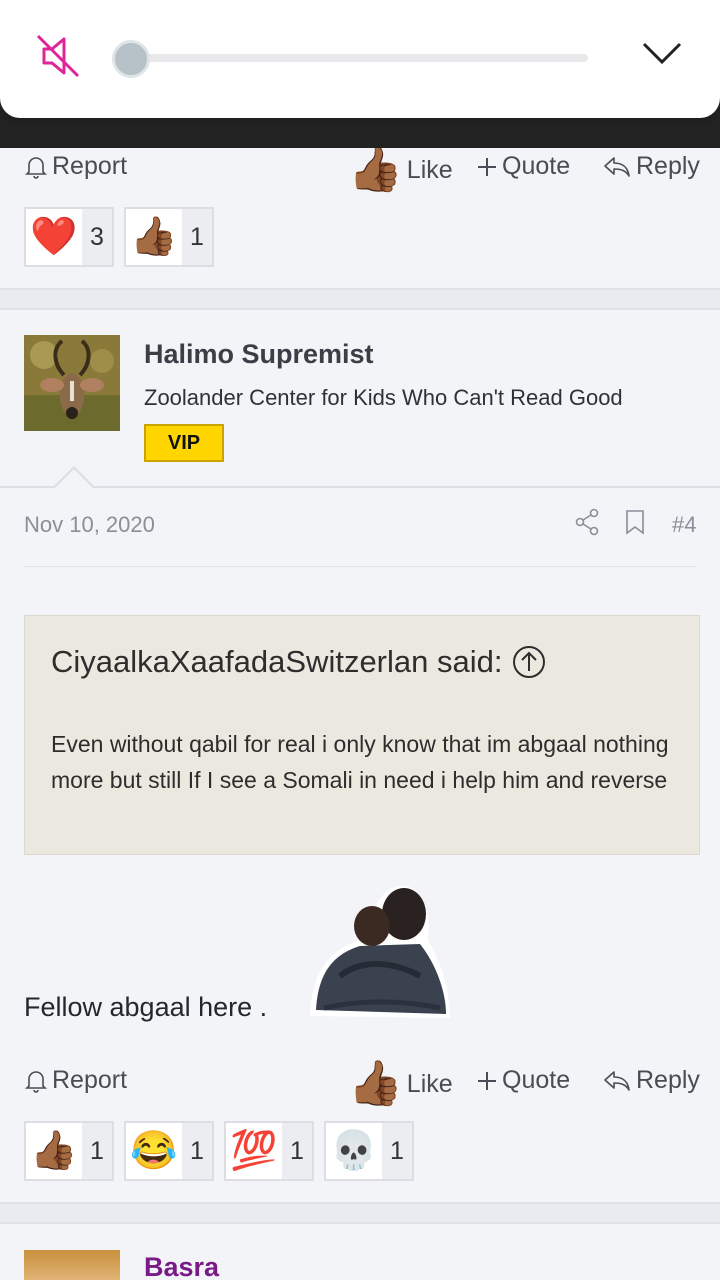  What do you see at coordinates (89, 525) in the screenshot?
I see `post-date: Nov 10, 2020` at bounding box center [89, 525].